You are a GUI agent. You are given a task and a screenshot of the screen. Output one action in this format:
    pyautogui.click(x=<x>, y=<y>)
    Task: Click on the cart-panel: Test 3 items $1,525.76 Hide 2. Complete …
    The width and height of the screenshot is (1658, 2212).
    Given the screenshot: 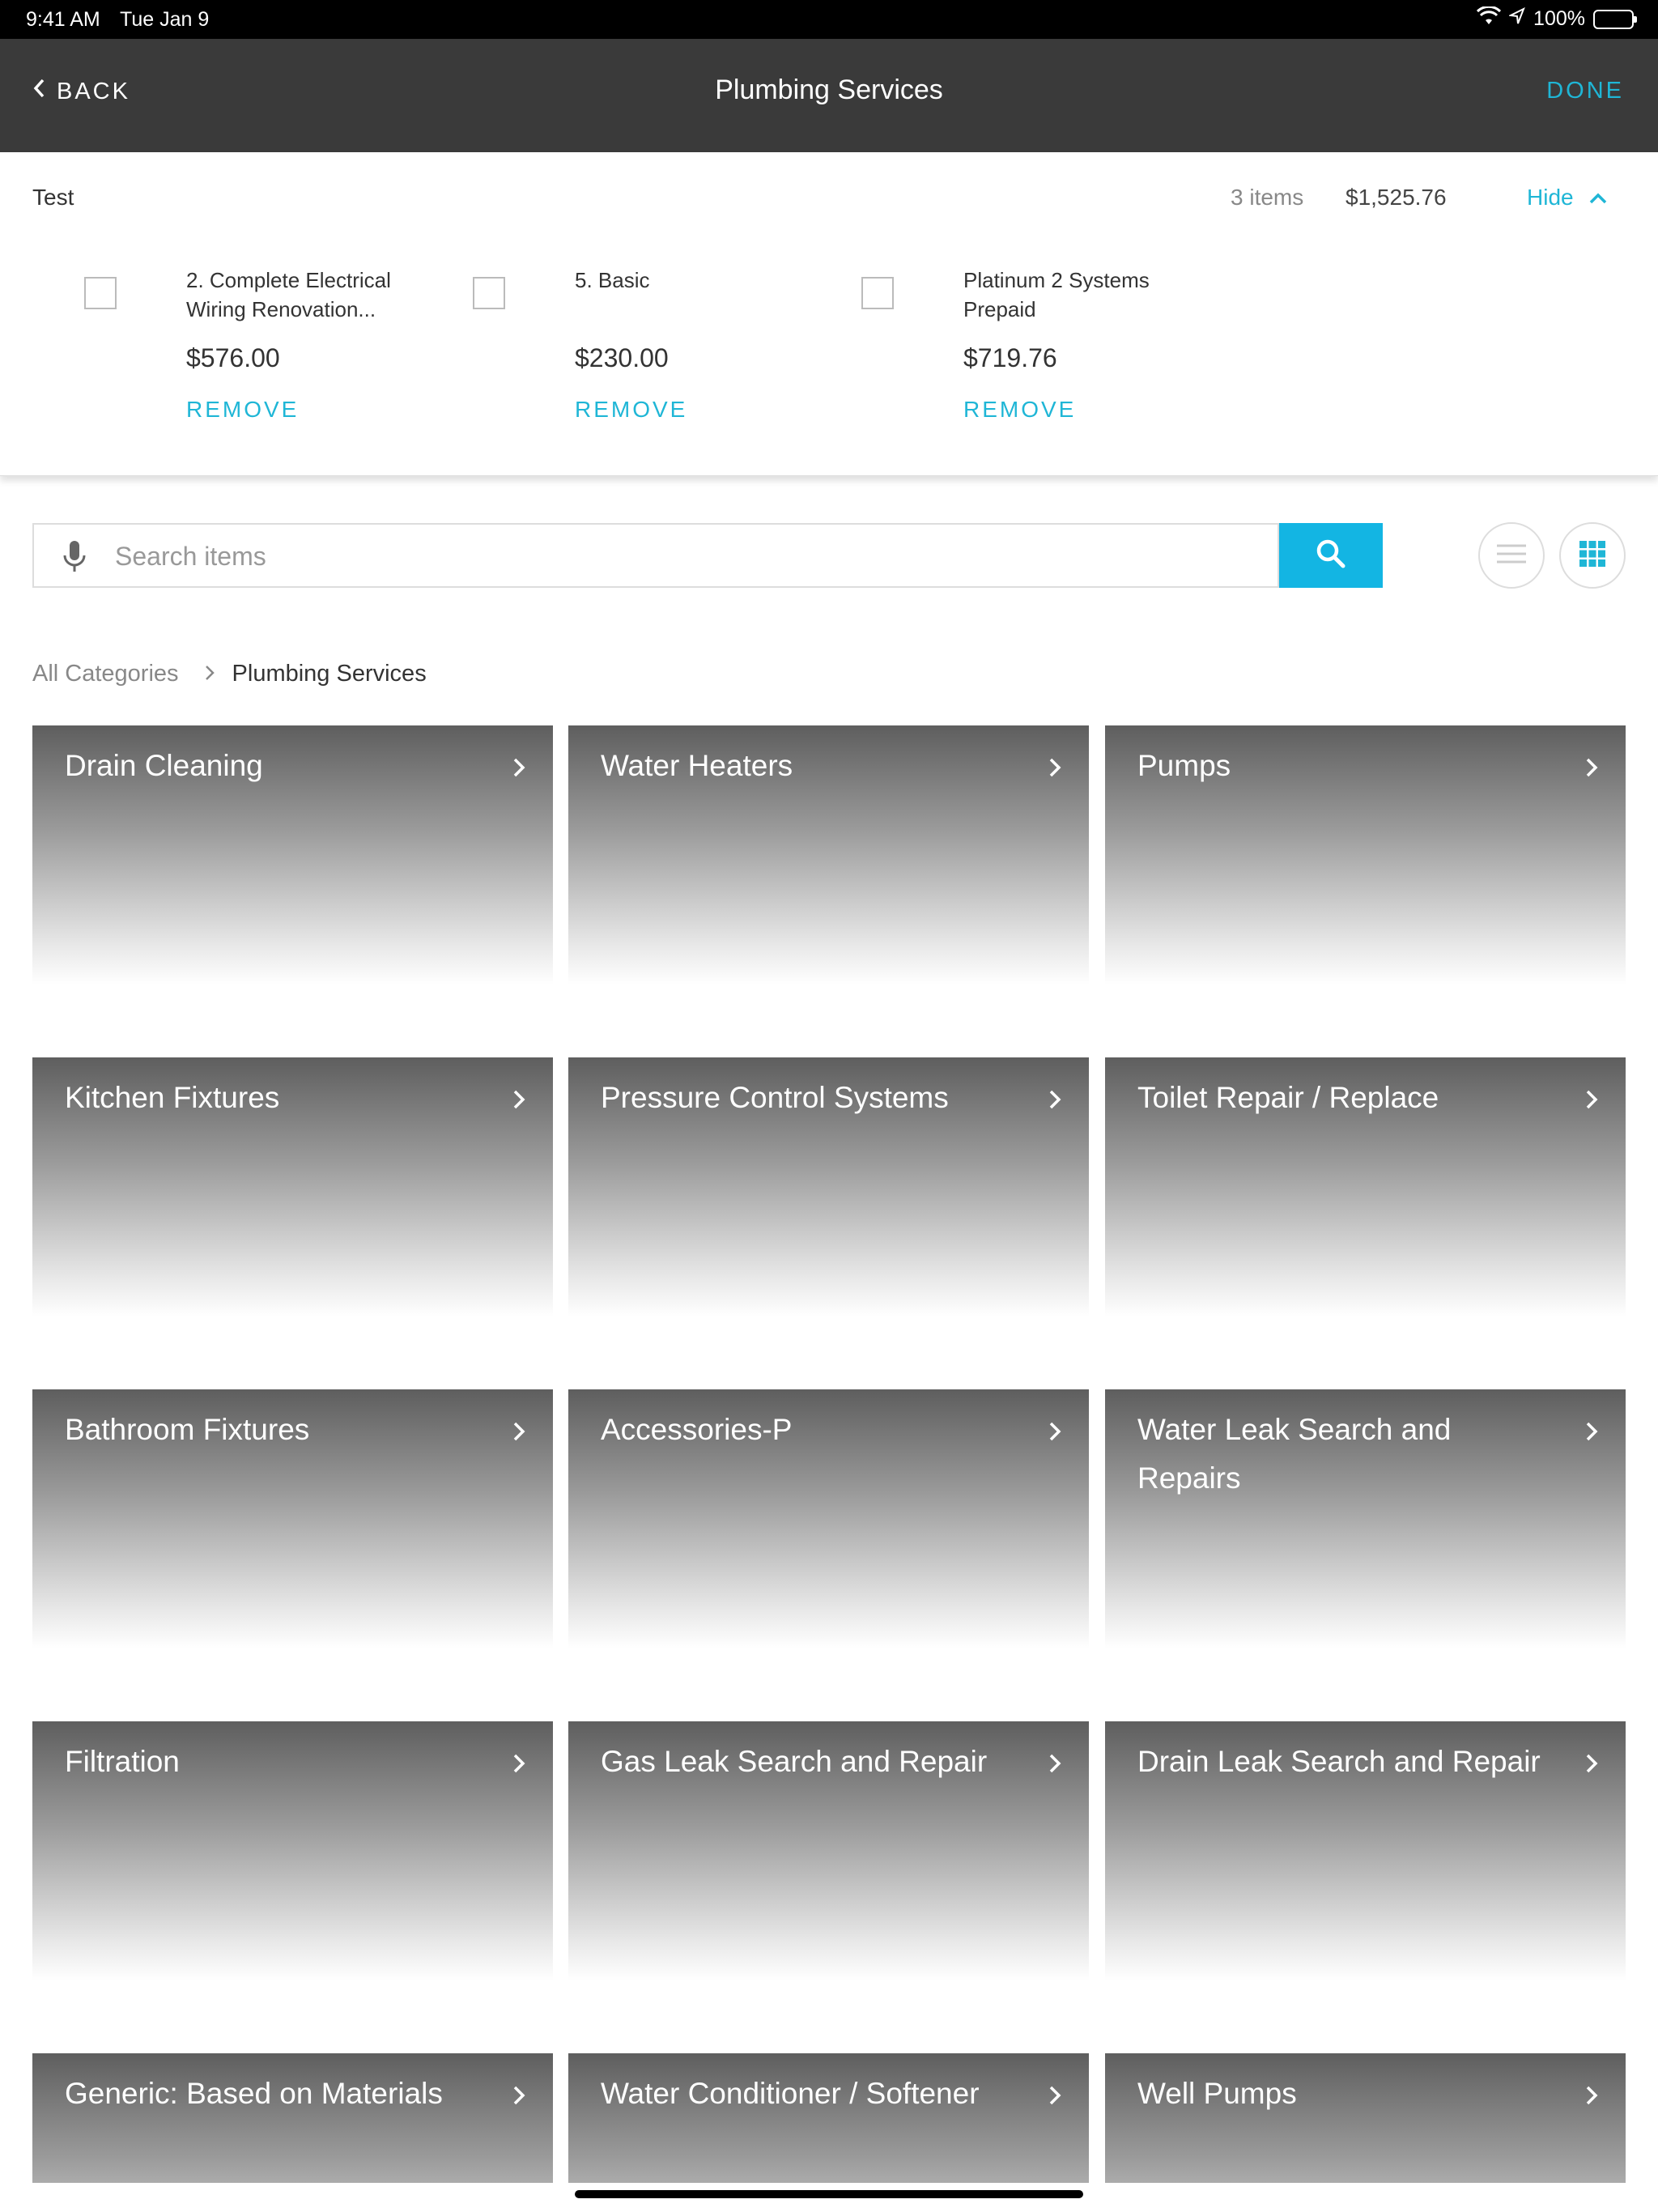 What is the action you would take?
    pyautogui.click(x=829, y=314)
    